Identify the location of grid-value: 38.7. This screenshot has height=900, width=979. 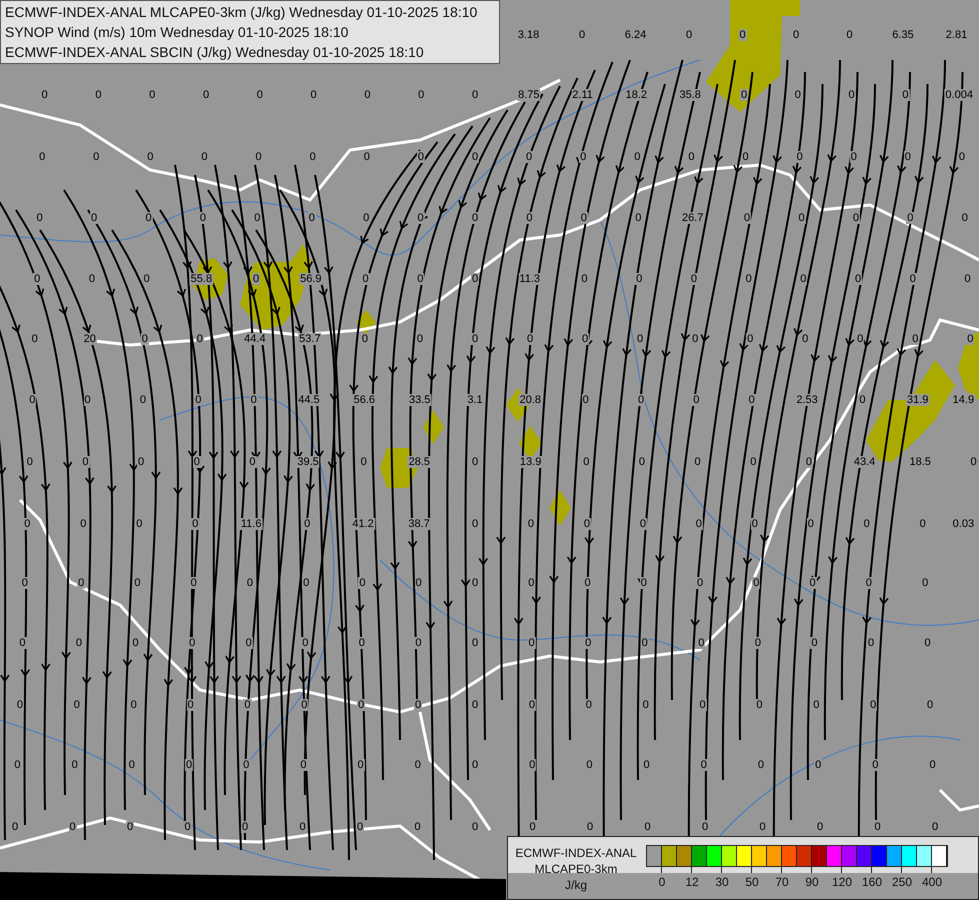
(419, 524).